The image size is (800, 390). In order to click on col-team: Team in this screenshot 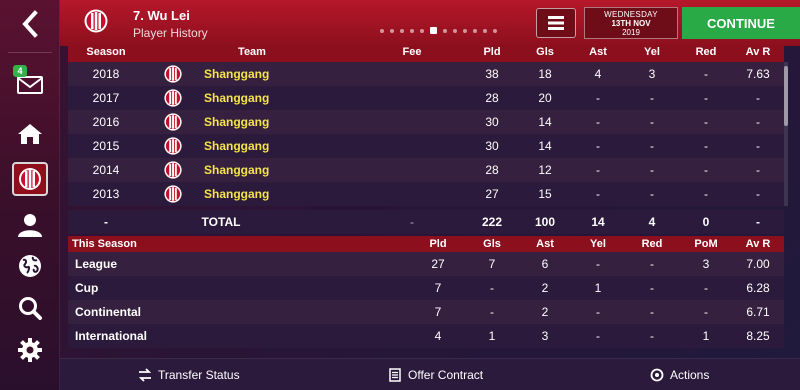, I will do `click(252, 52)`.